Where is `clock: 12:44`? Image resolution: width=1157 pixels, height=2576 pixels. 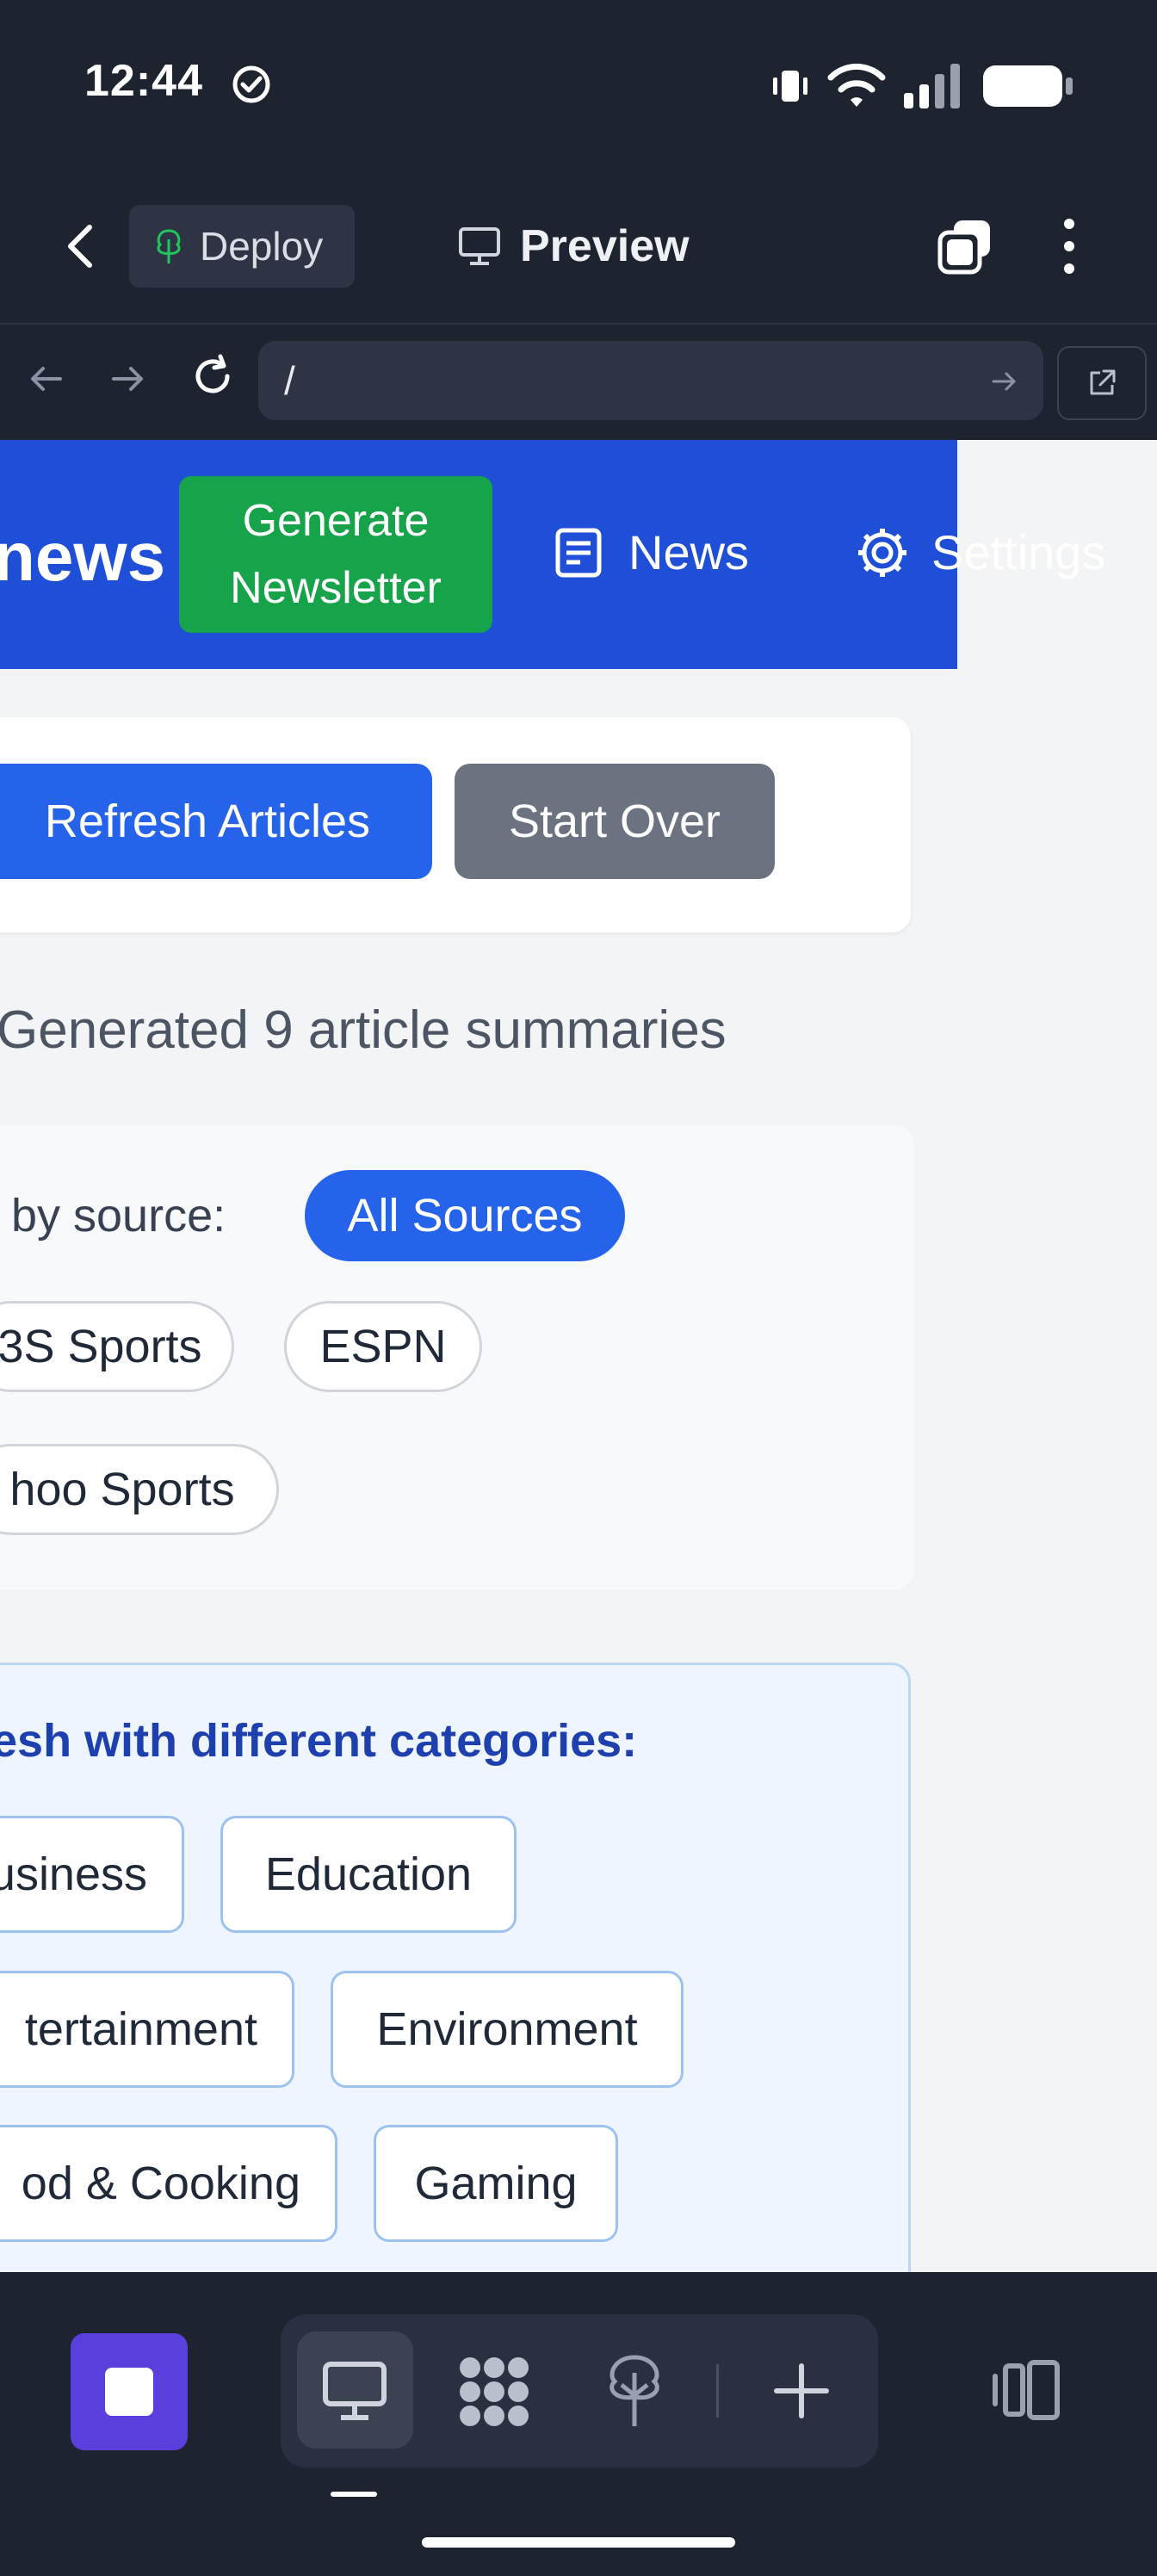
clock: 12:44 is located at coordinates (143, 81).